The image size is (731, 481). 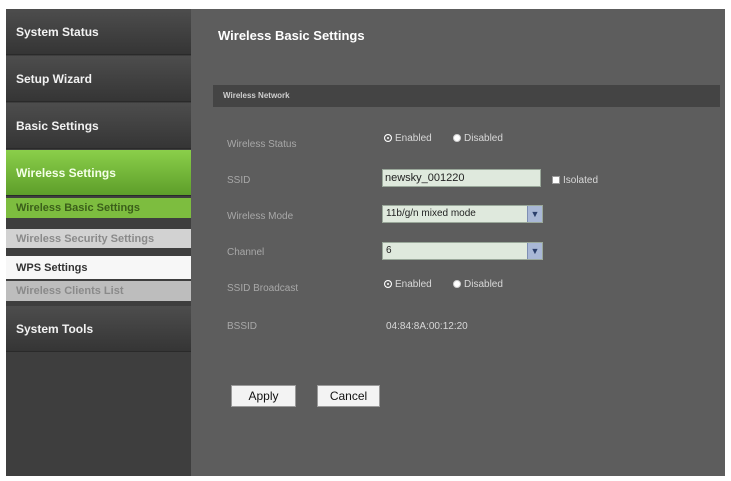 I want to click on isolated-option: Isolated, so click(x=575, y=180).